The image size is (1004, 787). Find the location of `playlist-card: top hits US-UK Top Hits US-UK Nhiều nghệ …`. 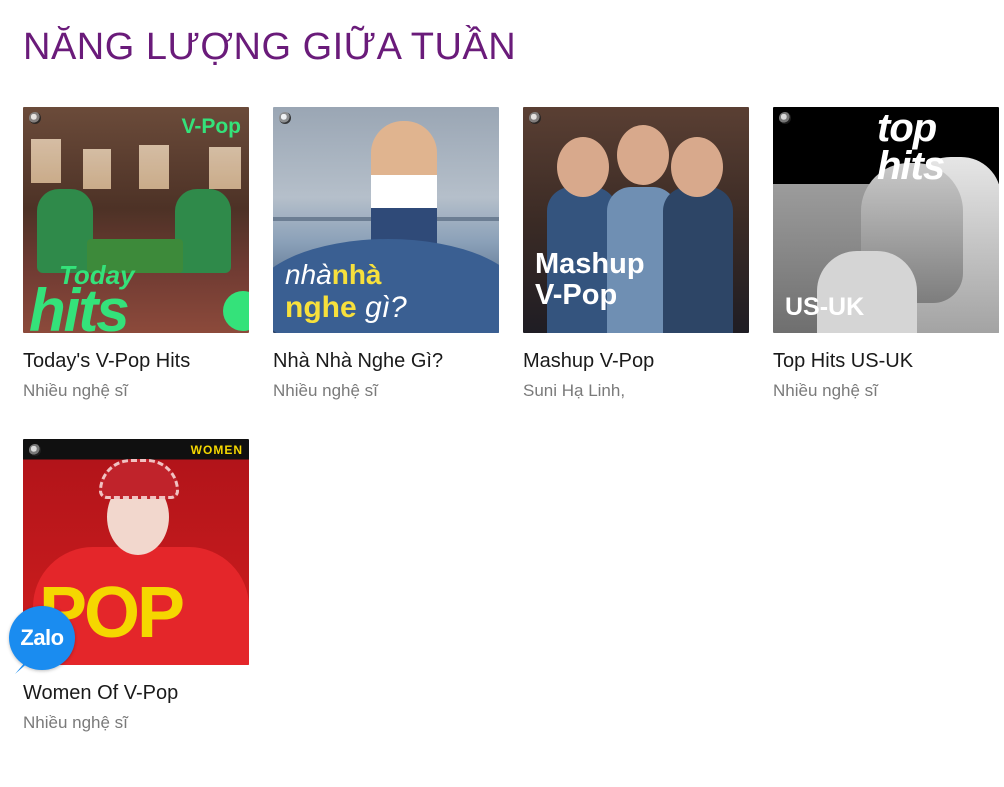

playlist-card: top hits US-UK Top Hits US-UK Nhiều nghệ … is located at coordinates (886, 254).